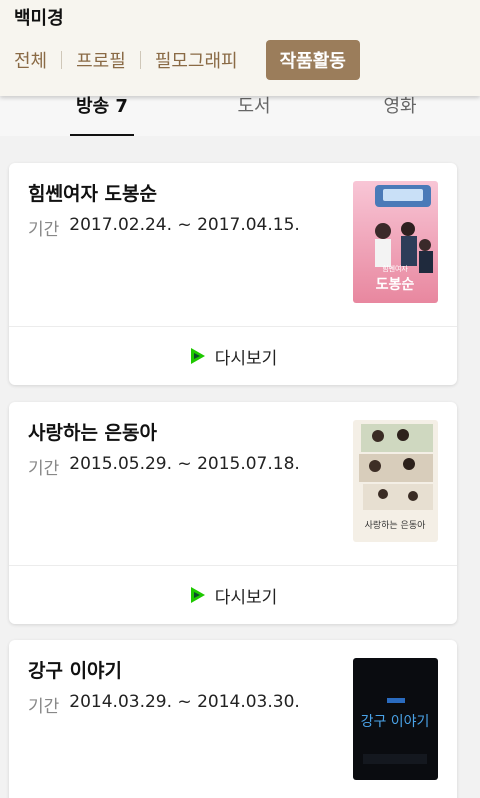  I want to click on work-poster: 강구 이야기, so click(395, 719).